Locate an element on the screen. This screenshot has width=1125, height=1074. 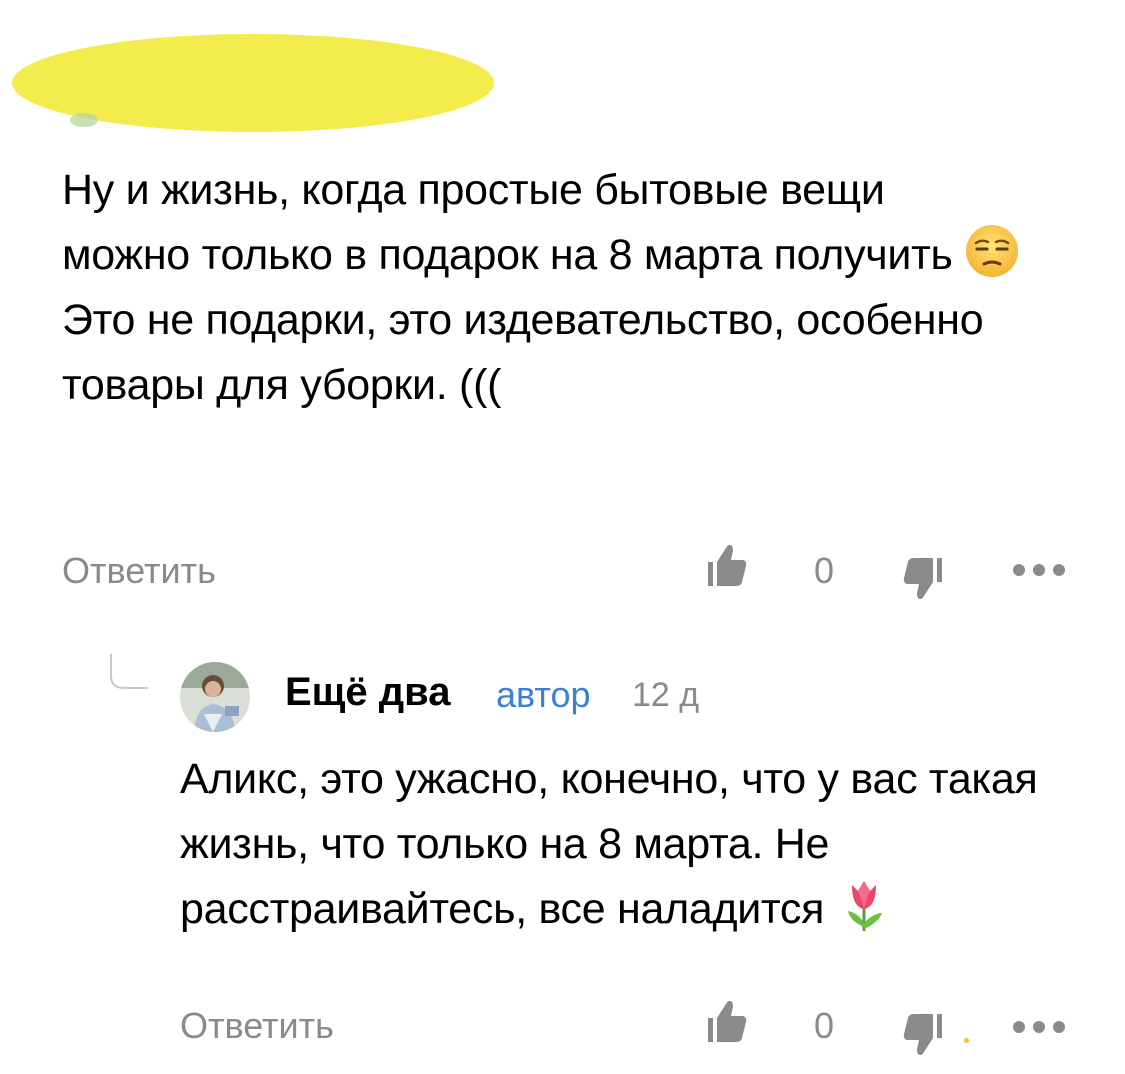
tulip-emoji is located at coordinates (864, 906).